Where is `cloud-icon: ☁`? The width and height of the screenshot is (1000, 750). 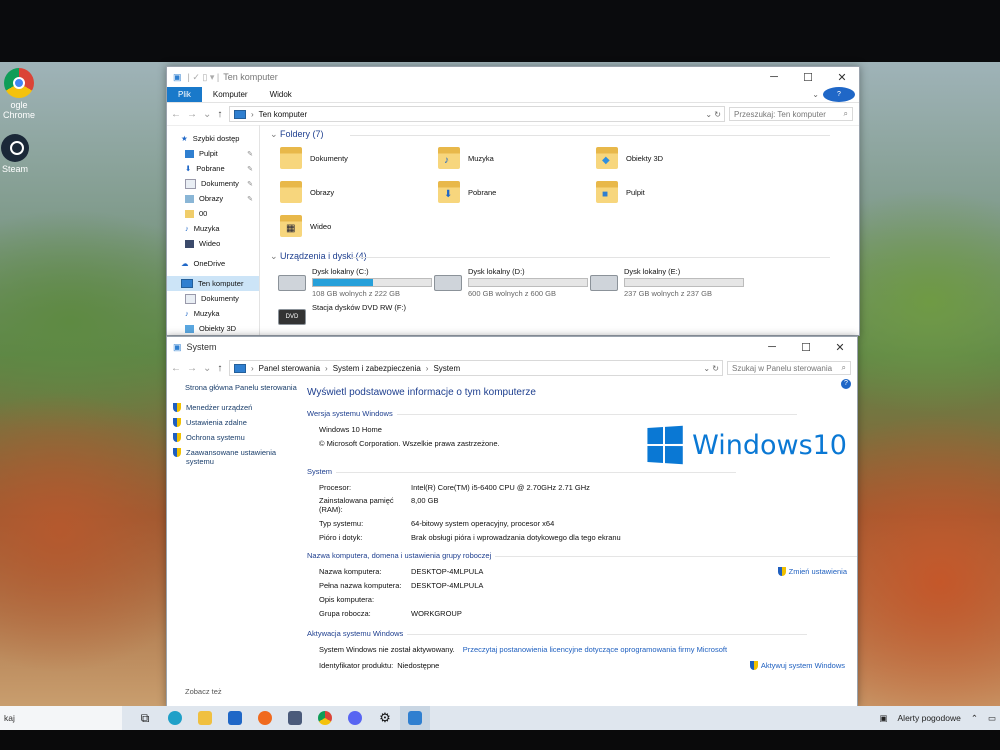 cloud-icon: ☁ is located at coordinates (185, 263).